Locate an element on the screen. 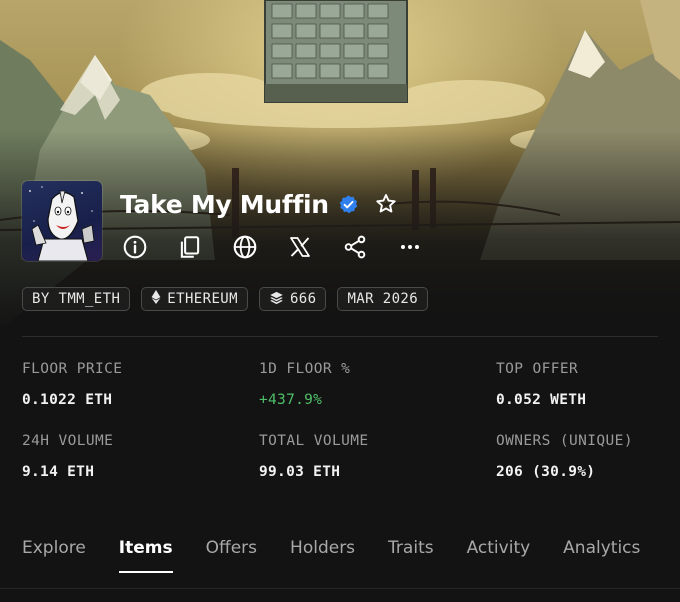 Image resolution: width=680 pixels, height=602 pixels. stat-value: 0.052 WETH is located at coordinates (541, 400).